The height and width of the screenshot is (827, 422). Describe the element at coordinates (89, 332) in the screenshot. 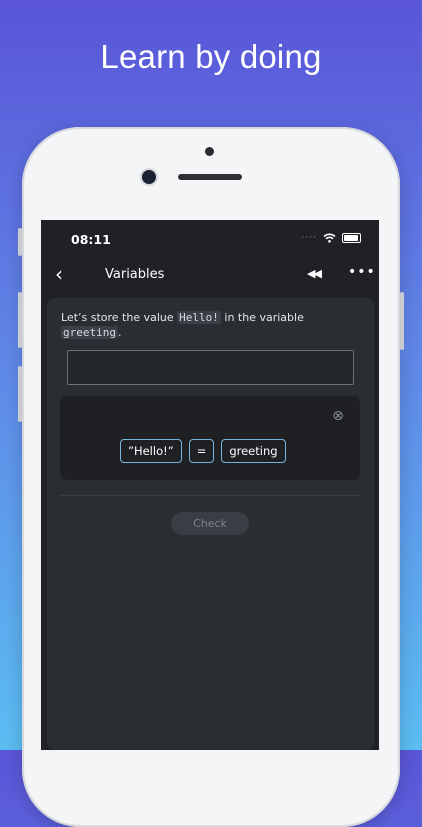

I see `prompt-variable-code: greeting` at that location.